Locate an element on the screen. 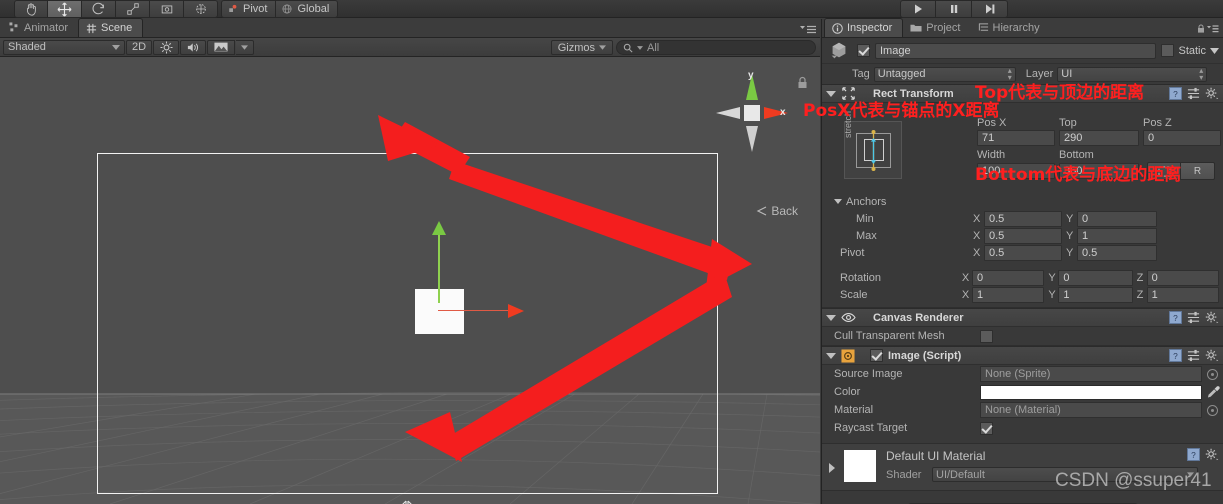 This screenshot has width=1223, height=504. static-checkbox is located at coordinates (1168, 50).